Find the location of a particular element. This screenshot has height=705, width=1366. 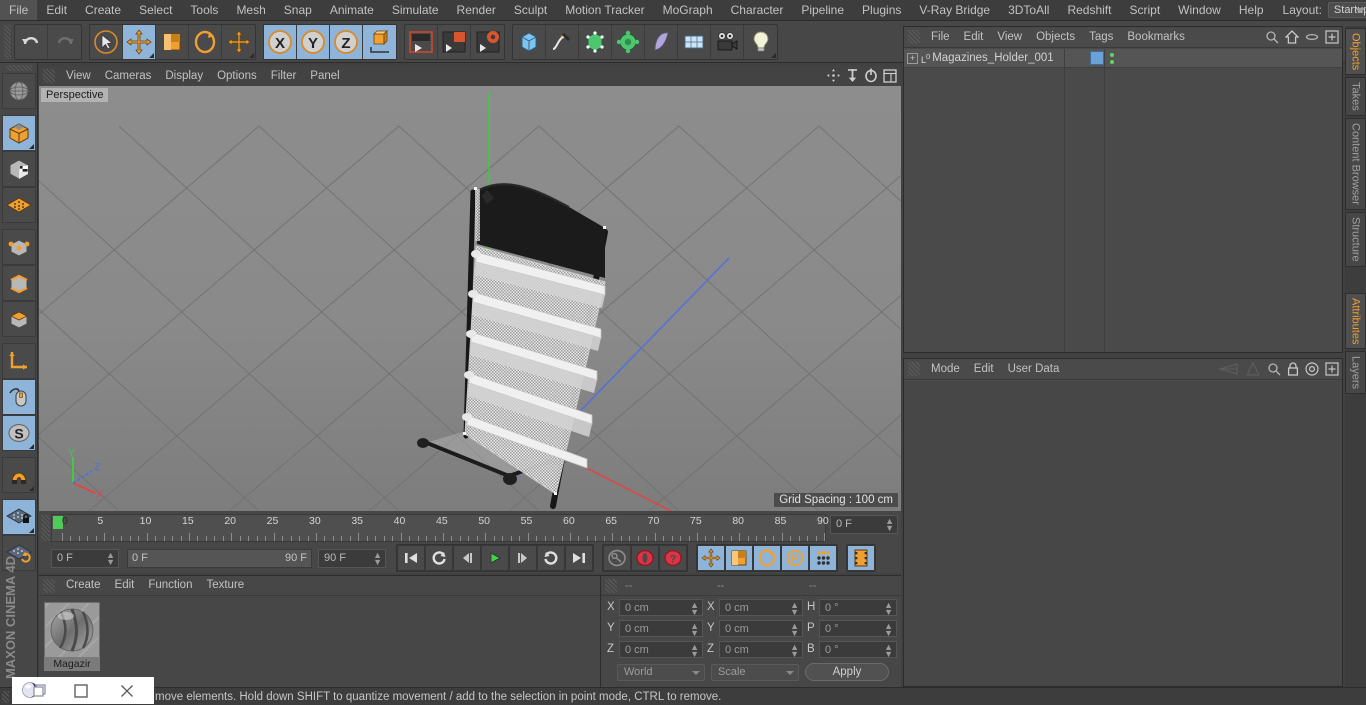

toolbar-grip is located at coordinates (7, 41).